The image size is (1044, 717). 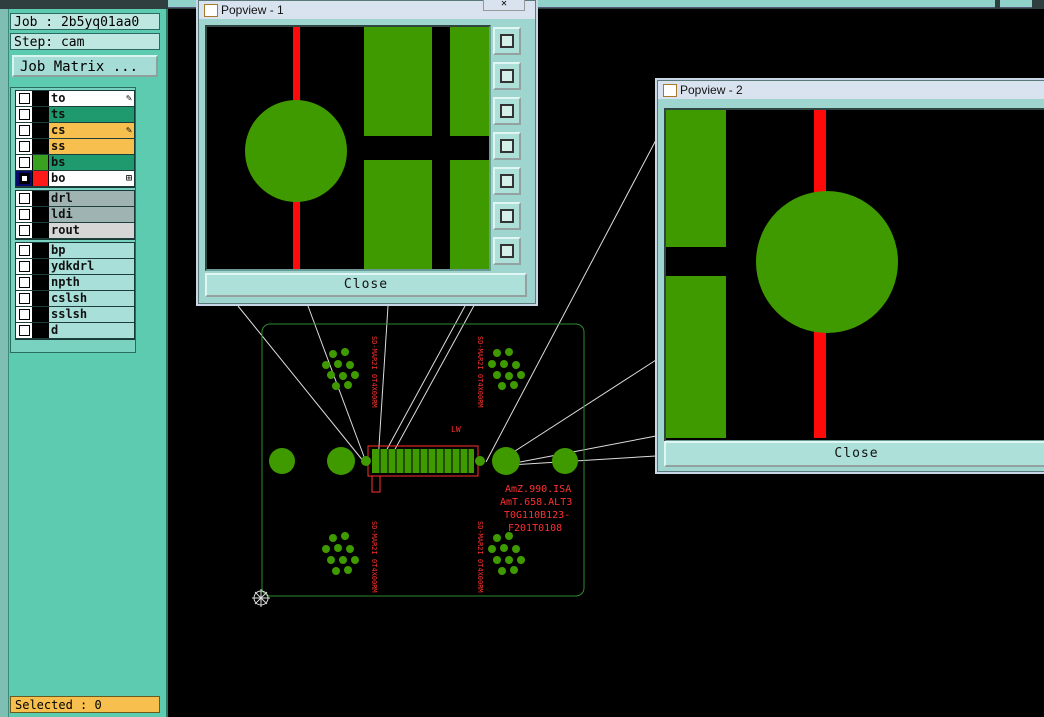 I want to click on svg-text: AmT.658.ALT3, so click(x=536, y=502).